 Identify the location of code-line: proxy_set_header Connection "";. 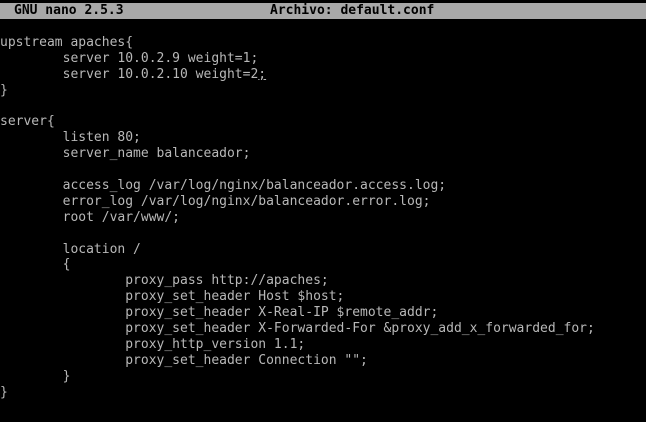
(323, 361).